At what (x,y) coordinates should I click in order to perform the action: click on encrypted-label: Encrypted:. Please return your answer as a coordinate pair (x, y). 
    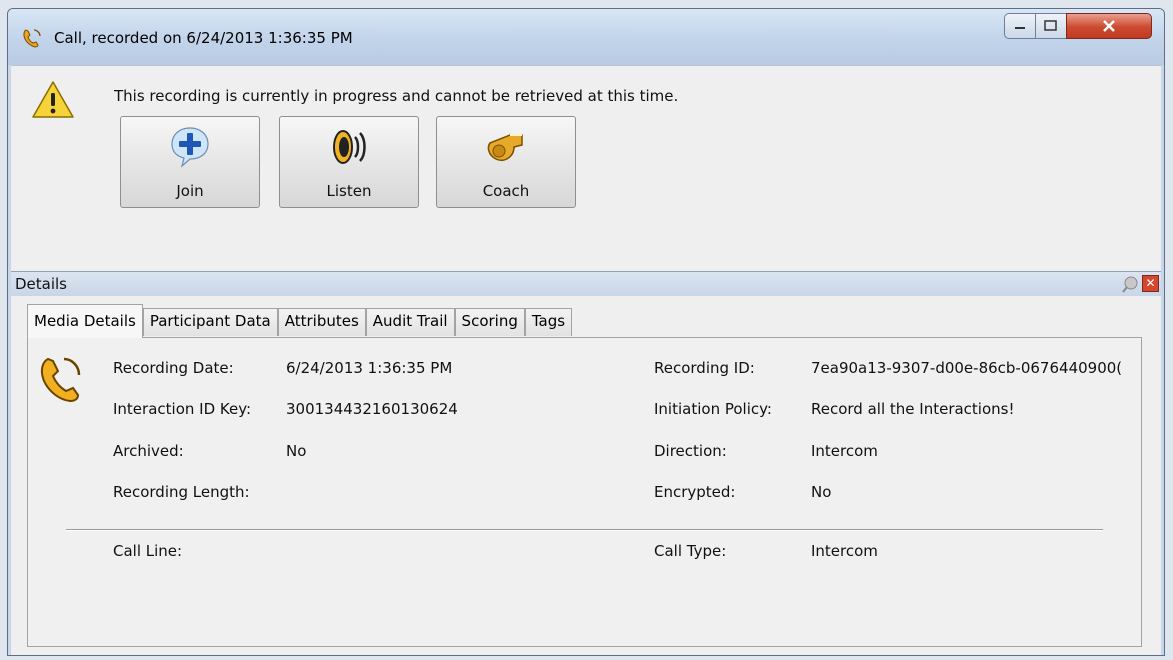
    Looking at the image, I should click on (695, 492).